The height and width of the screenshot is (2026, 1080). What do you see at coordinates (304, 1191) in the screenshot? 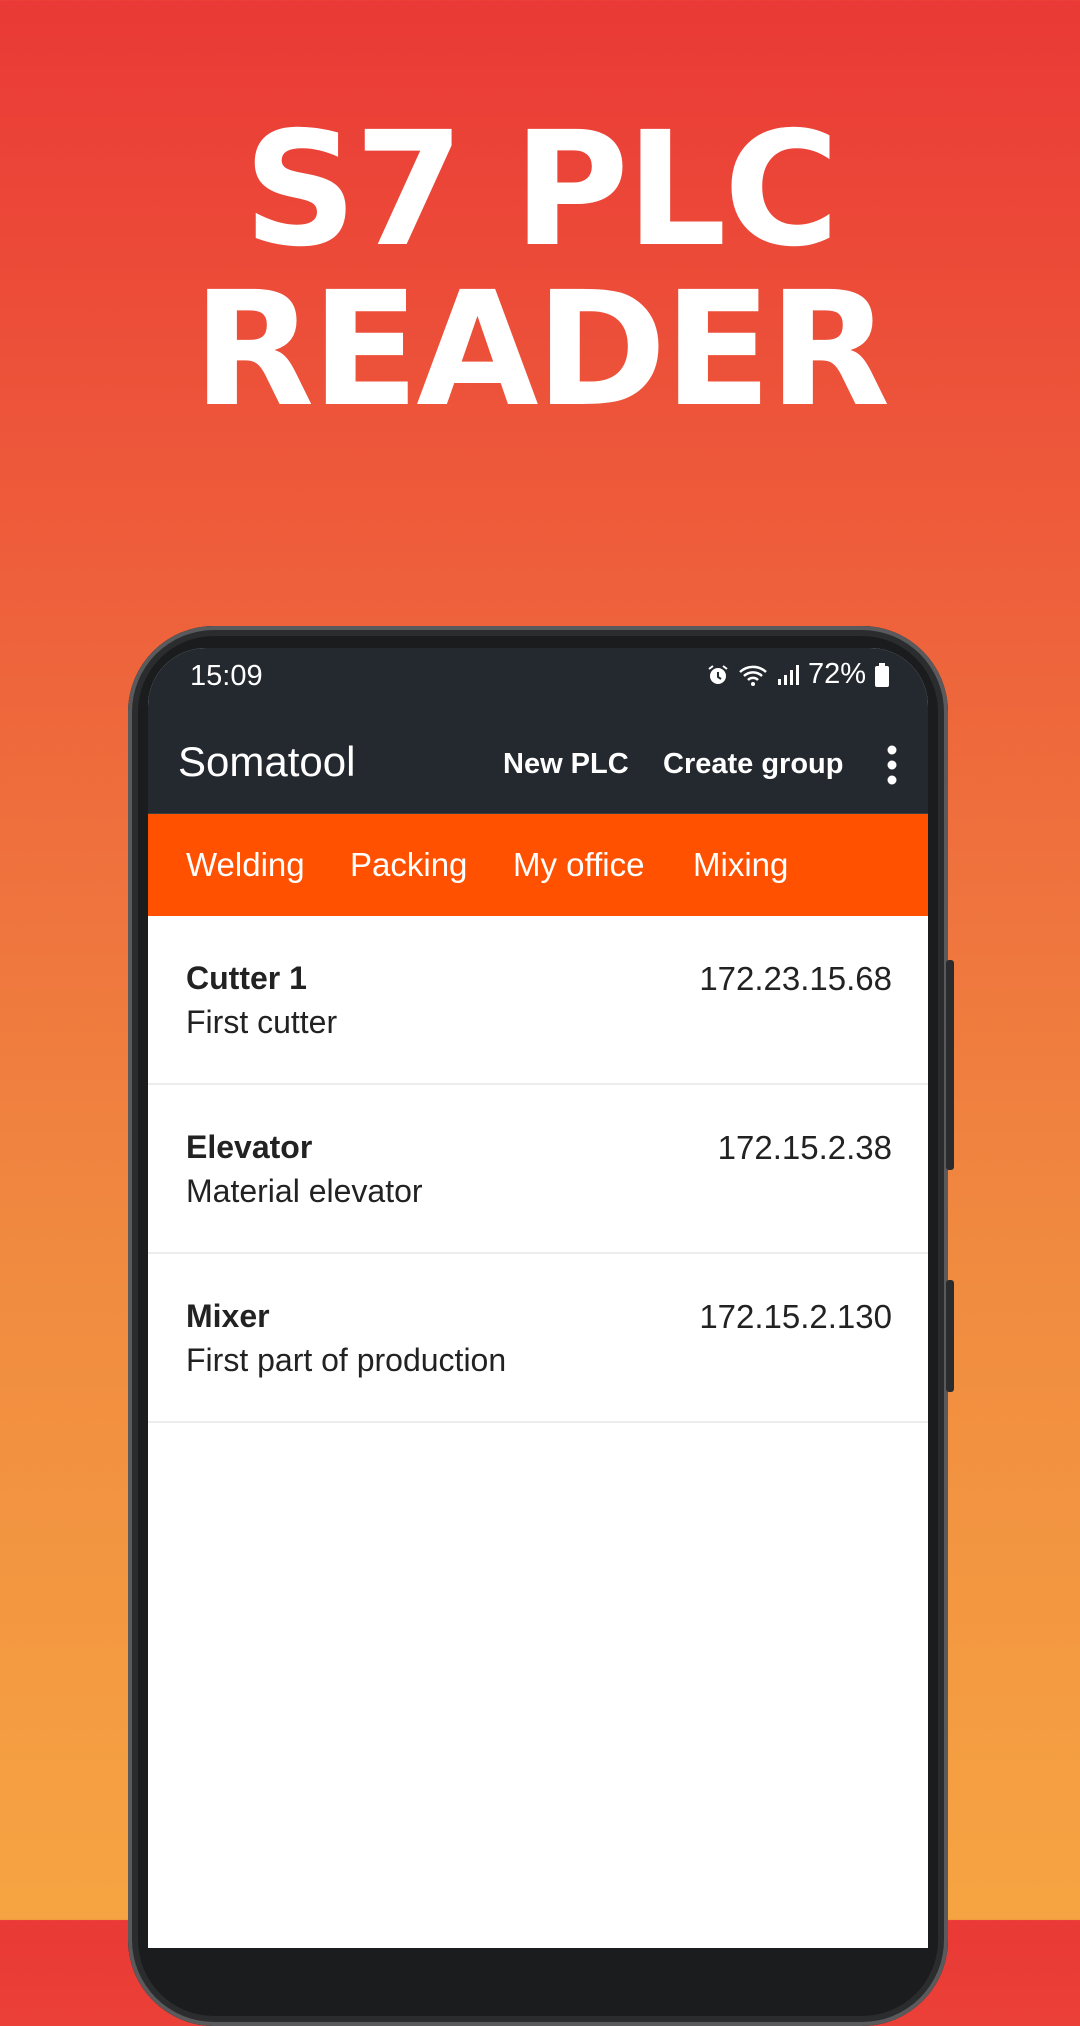
I see `plc-description: Material elevator` at bounding box center [304, 1191].